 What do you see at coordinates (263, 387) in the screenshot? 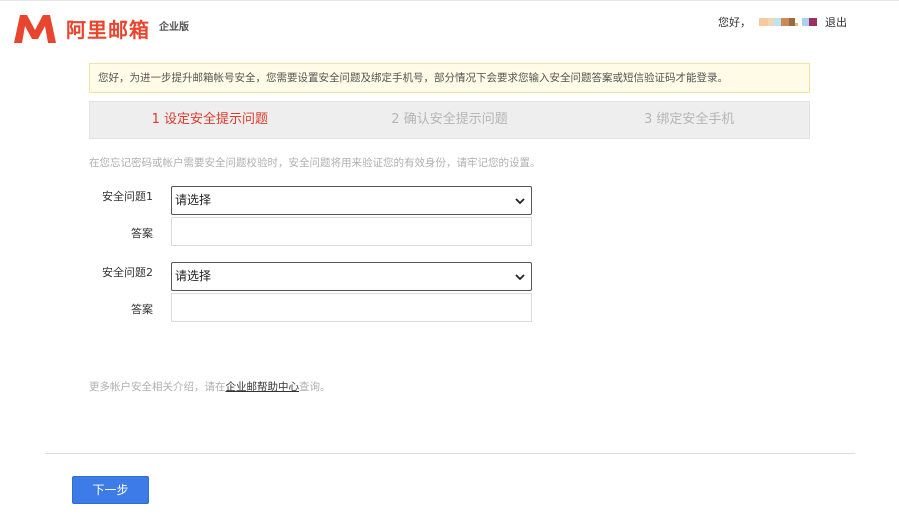
I see `help-center-link: 企业邮帮助中心` at bounding box center [263, 387].